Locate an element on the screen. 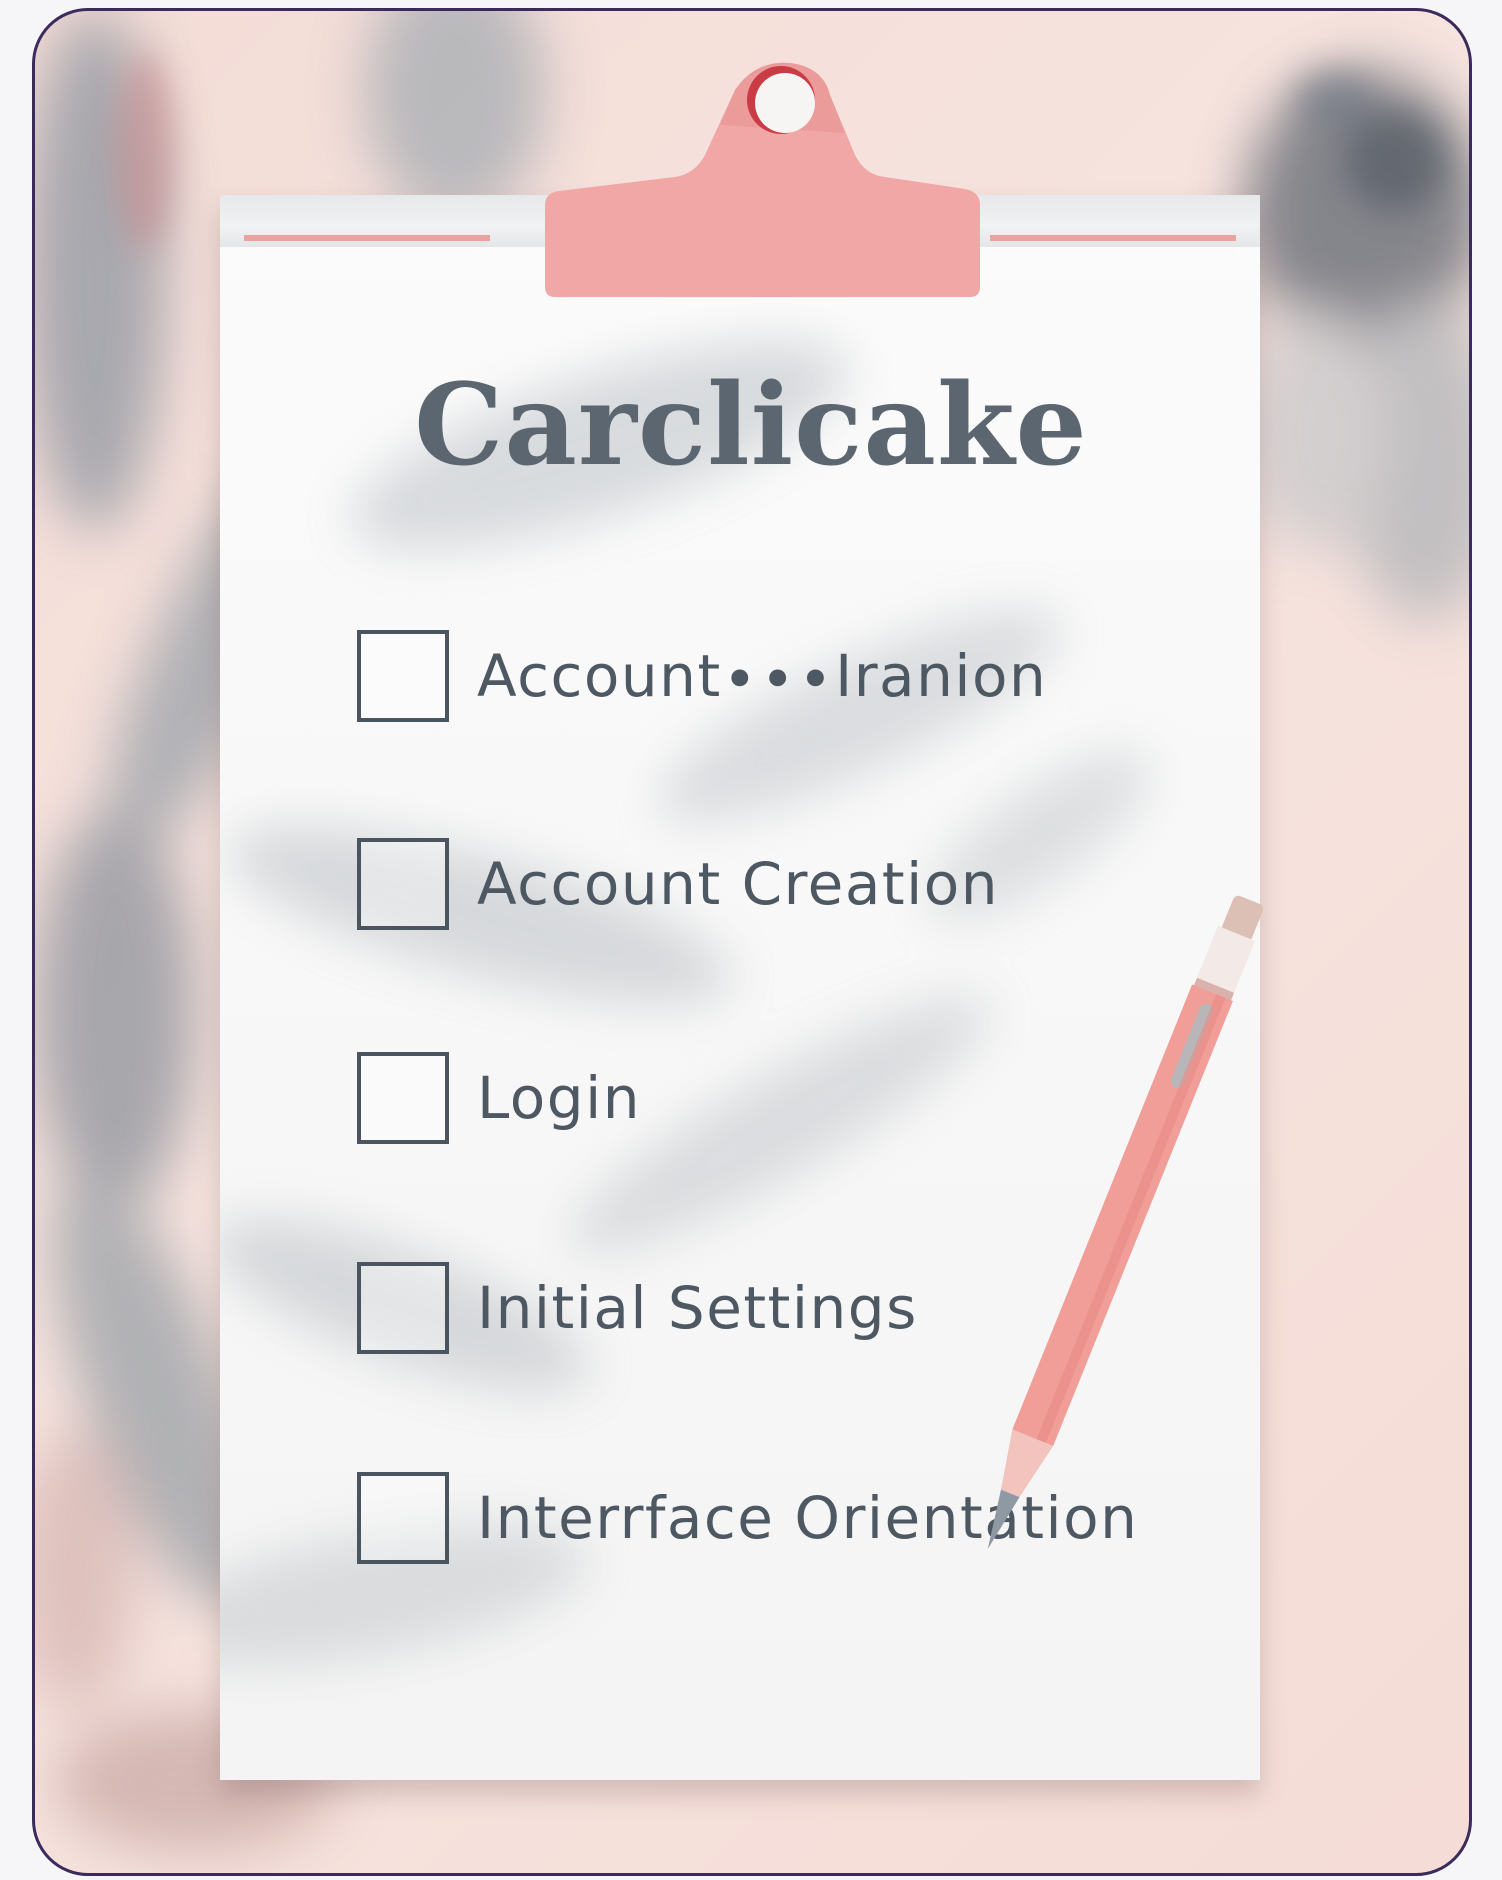 The height and width of the screenshot is (1880, 1502). clipboard-clip-icon is located at coordinates (762, 180).